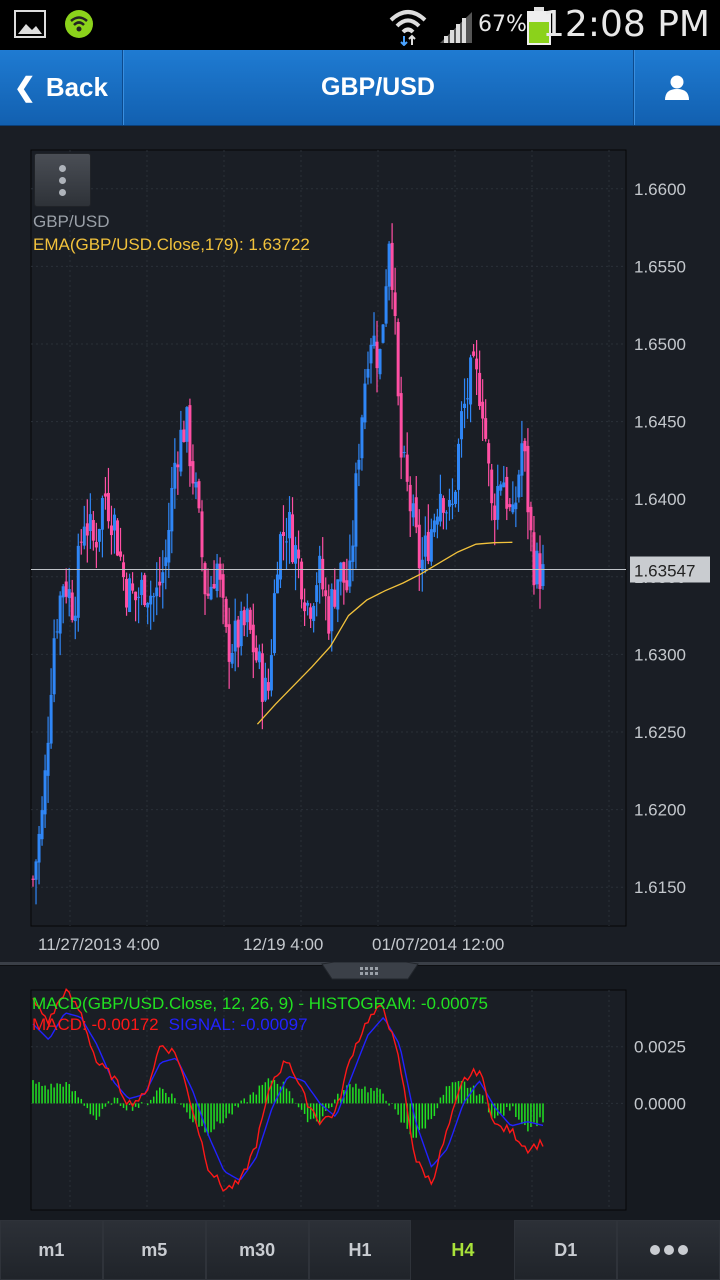  What do you see at coordinates (660, 1047) in the screenshot?
I see `y-tick-label: 0.0025` at bounding box center [660, 1047].